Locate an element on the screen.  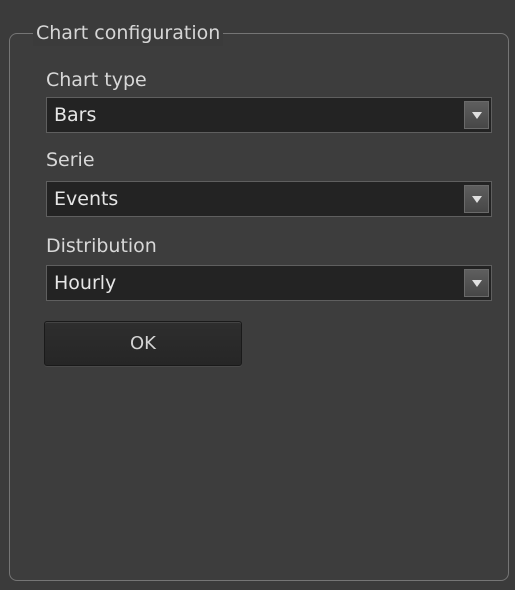
chart-type-label: Chart type is located at coordinates (96, 80).